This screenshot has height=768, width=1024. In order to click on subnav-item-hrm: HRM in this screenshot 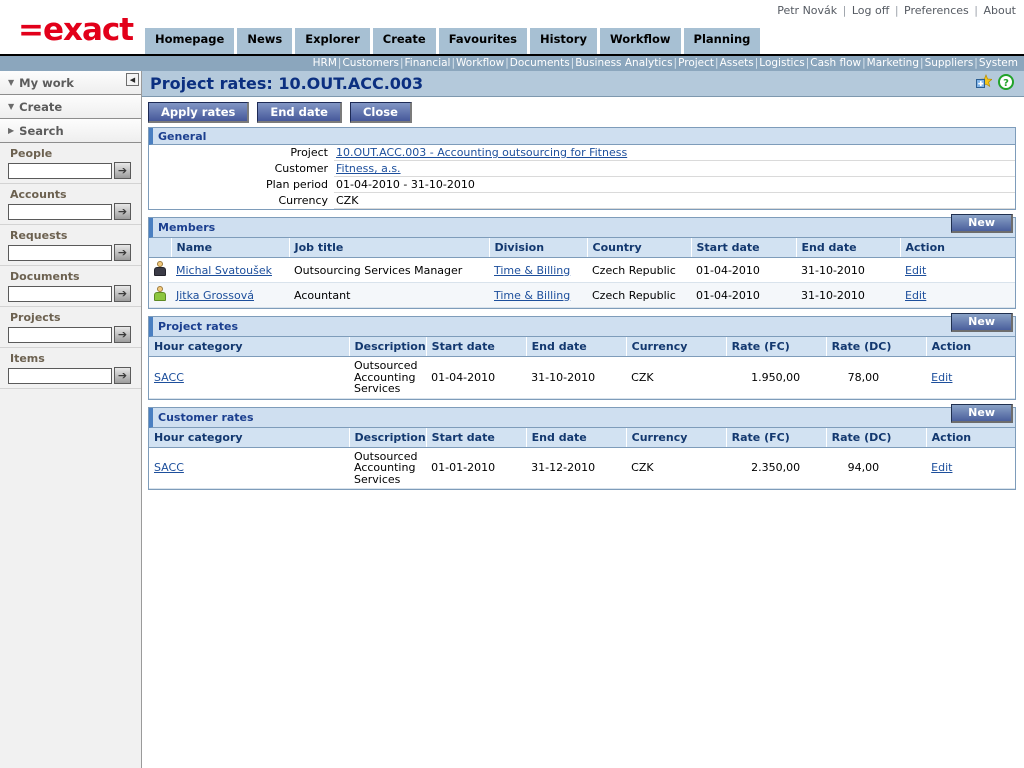, I will do `click(325, 63)`.